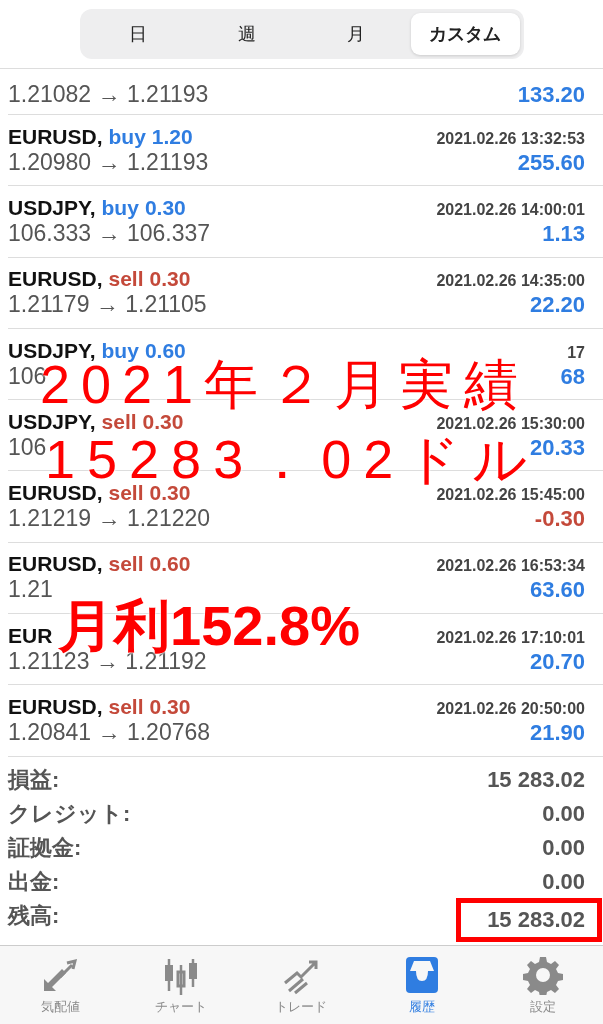  I want to click on tab-bar-item: 履歴, so click(422, 985).